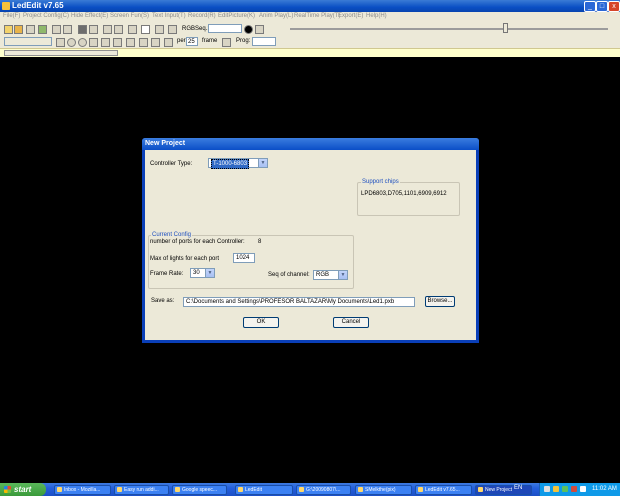 Image resolution: width=620 pixels, height=496 pixels. Describe the element at coordinates (60, 42) in the screenshot. I see `first-frame-icon` at that location.